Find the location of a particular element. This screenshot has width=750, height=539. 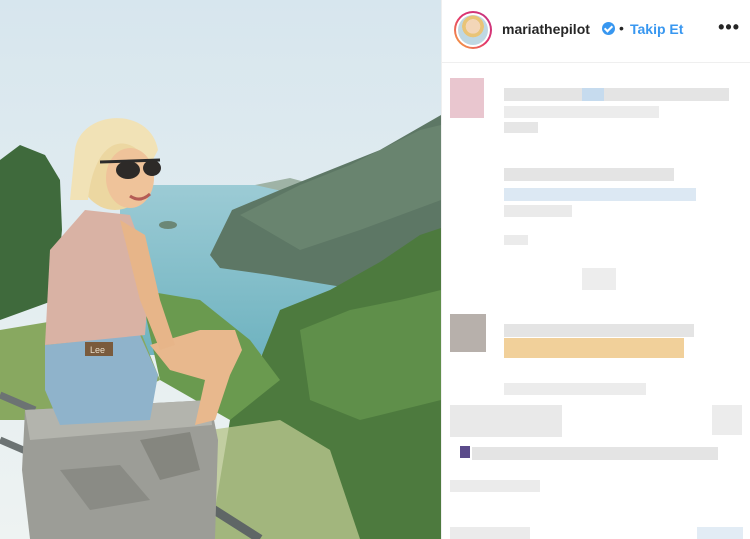

lee-label: Lee is located at coordinates (97, 350).